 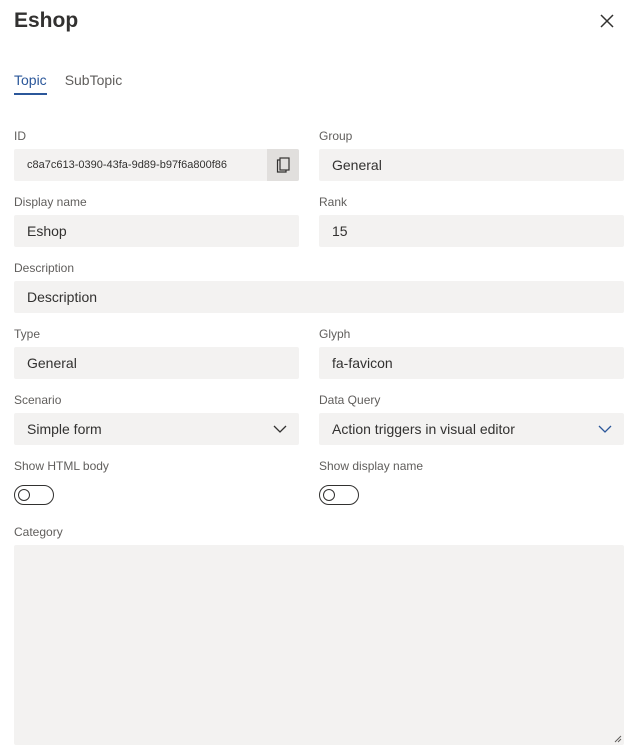 What do you see at coordinates (336, 136) in the screenshot?
I see `group-label: Group` at bounding box center [336, 136].